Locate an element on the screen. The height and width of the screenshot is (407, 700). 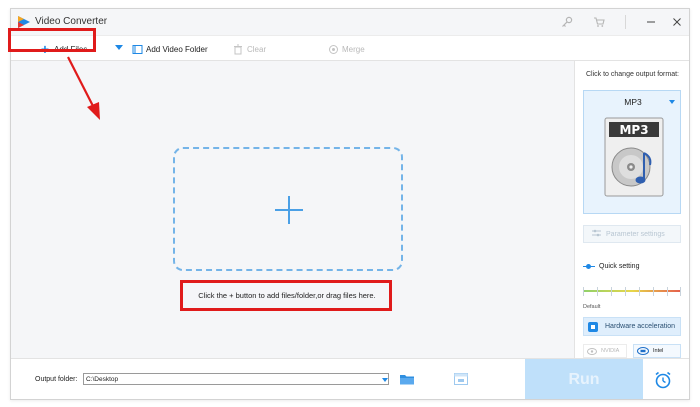
output-format-selector: MP3 MP3 is located at coordinates (632, 152).